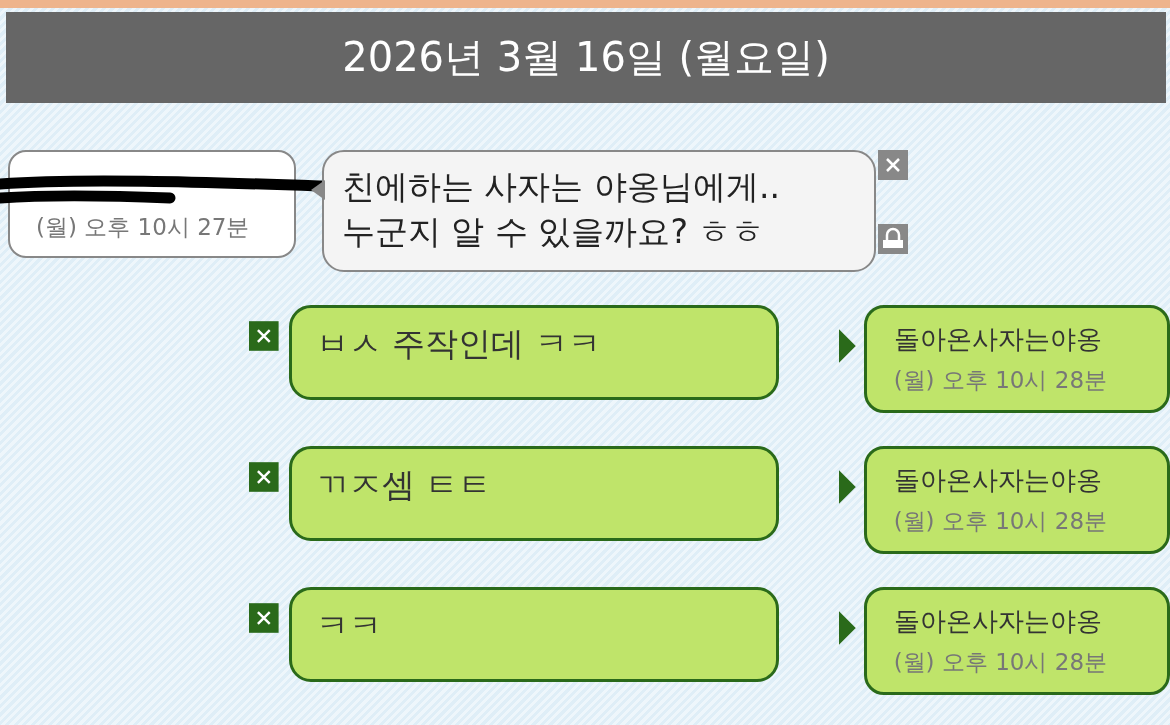 The width and height of the screenshot is (1170, 725). What do you see at coordinates (586, 57) in the screenshot?
I see `date-title: 2026년 3월 16일 (월요일)` at bounding box center [586, 57].